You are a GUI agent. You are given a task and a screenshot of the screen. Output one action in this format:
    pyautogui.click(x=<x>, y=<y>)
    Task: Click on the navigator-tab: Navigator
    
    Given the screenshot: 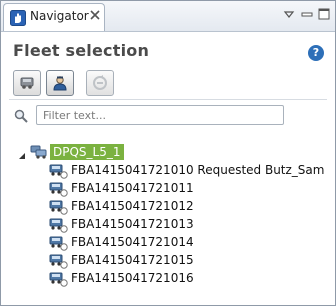 What is the action you would take?
    pyautogui.click(x=54, y=17)
    